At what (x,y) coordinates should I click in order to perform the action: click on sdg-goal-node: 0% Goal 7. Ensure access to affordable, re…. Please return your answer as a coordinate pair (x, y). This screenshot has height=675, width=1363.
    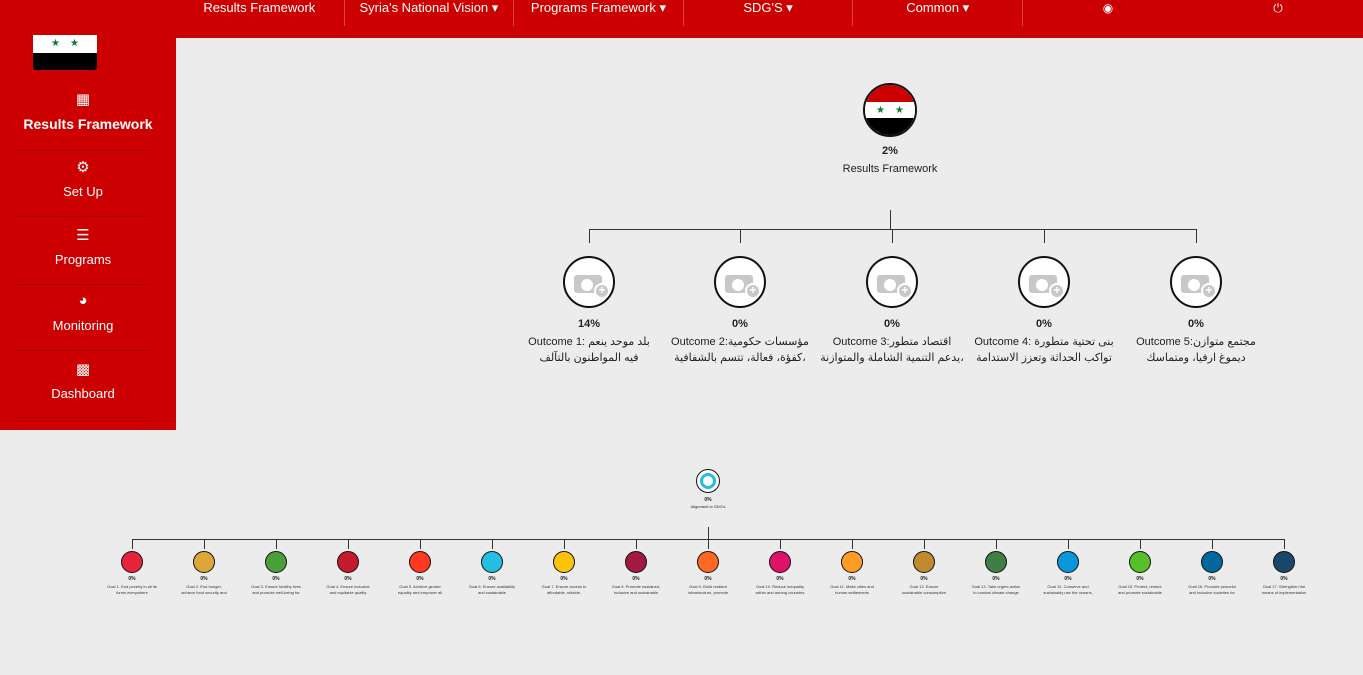
    Looking at the image, I should click on (564, 573).